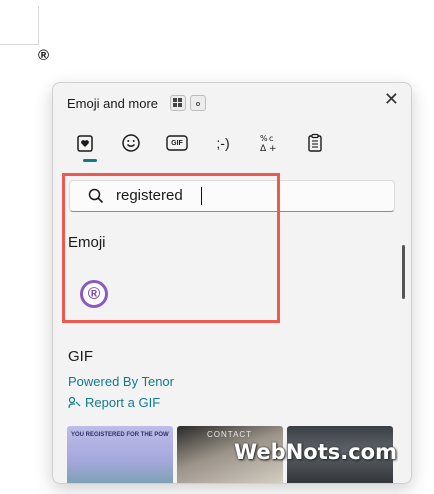  I want to click on circle-icon, so click(198, 104).